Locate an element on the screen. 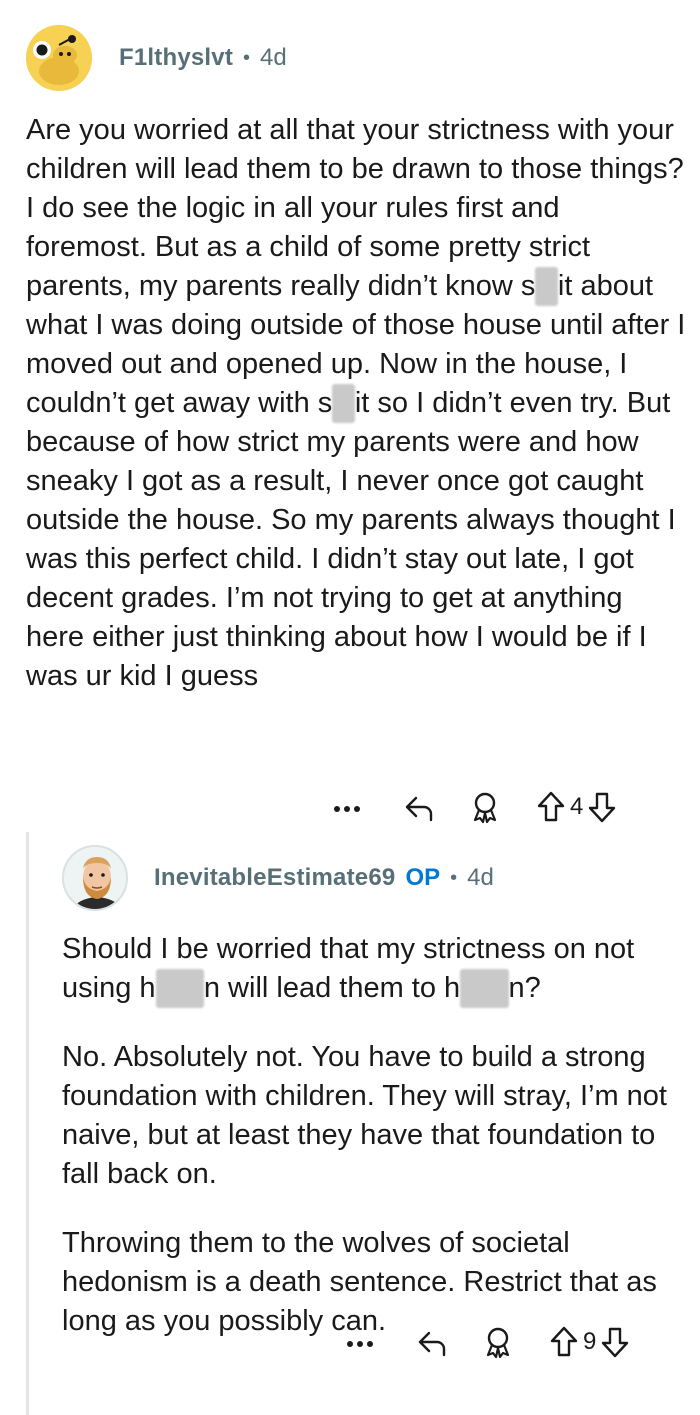  comment-meta: F1lthyslvt • 4d is located at coordinates (203, 58).